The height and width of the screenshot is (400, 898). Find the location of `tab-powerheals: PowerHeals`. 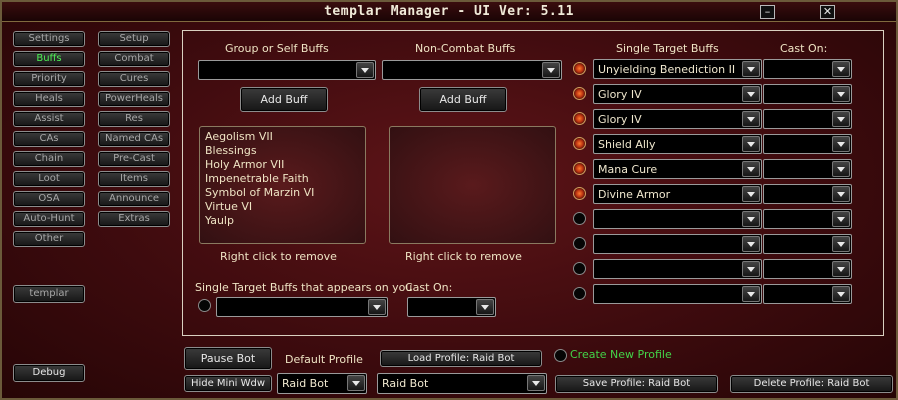

tab-powerheals: PowerHeals is located at coordinates (134, 99).